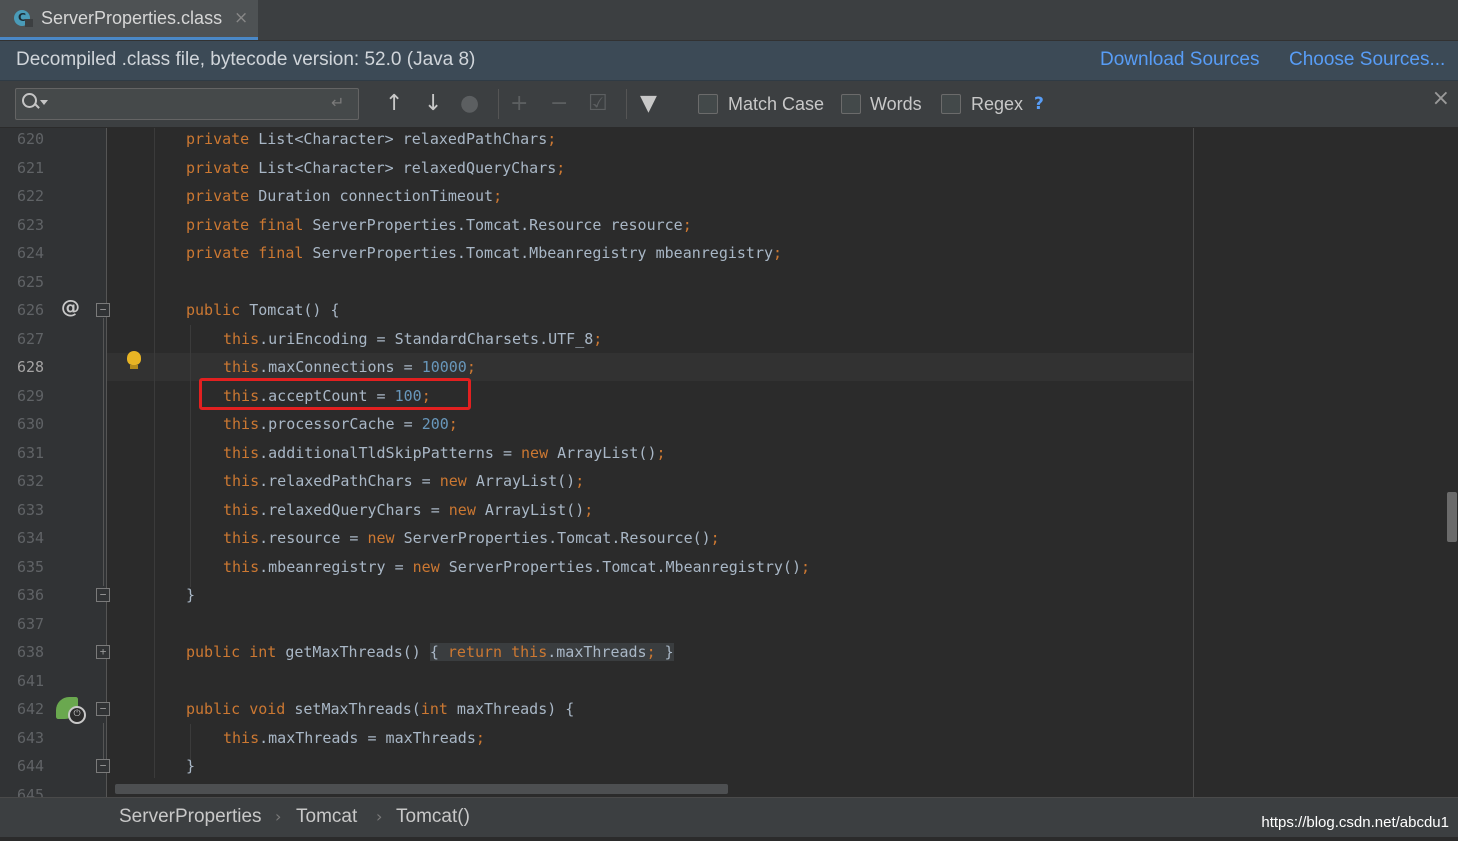 Image resolution: width=1458 pixels, height=841 pixels. Describe the element at coordinates (31, 225) in the screenshot. I see `line-number: 623` at that location.